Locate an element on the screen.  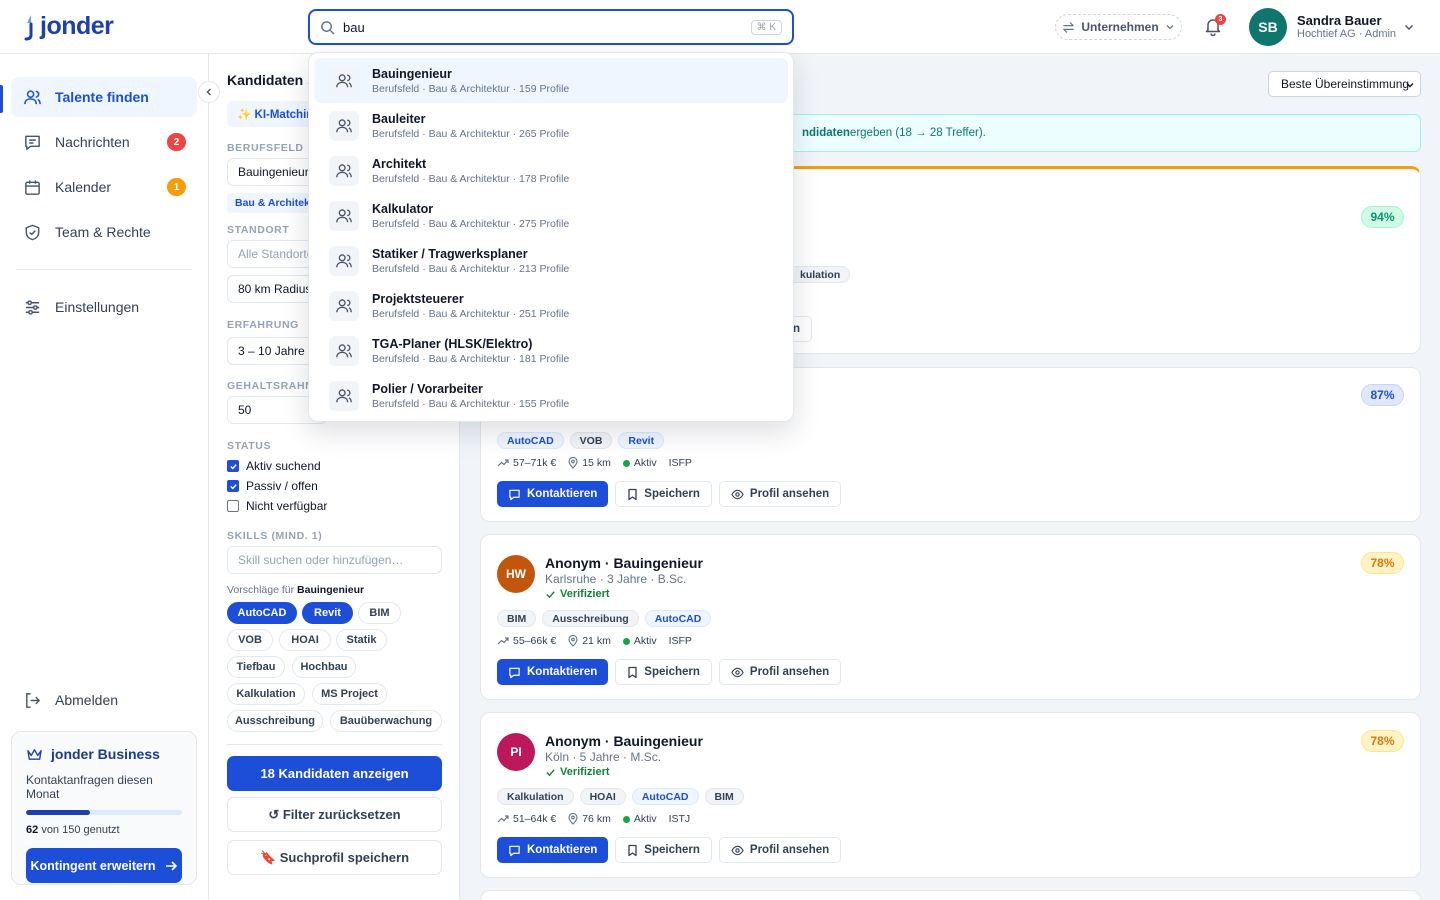
sidebar-item-team: Team & Rechte is located at coordinates (104, 232).